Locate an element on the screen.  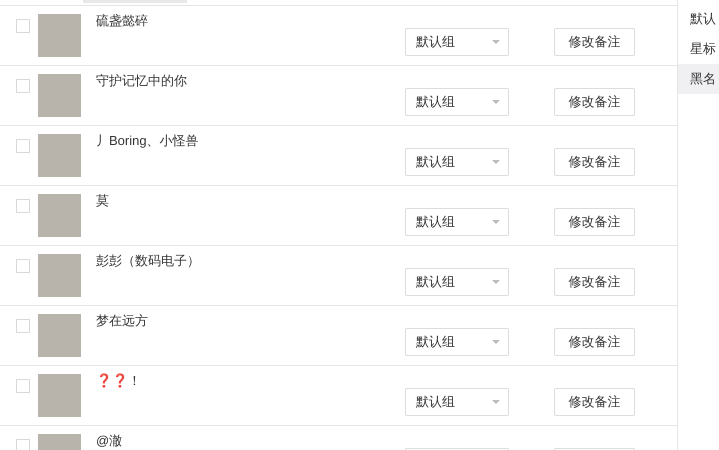
sidebar-item: 黑名 is located at coordinates (698, 79).